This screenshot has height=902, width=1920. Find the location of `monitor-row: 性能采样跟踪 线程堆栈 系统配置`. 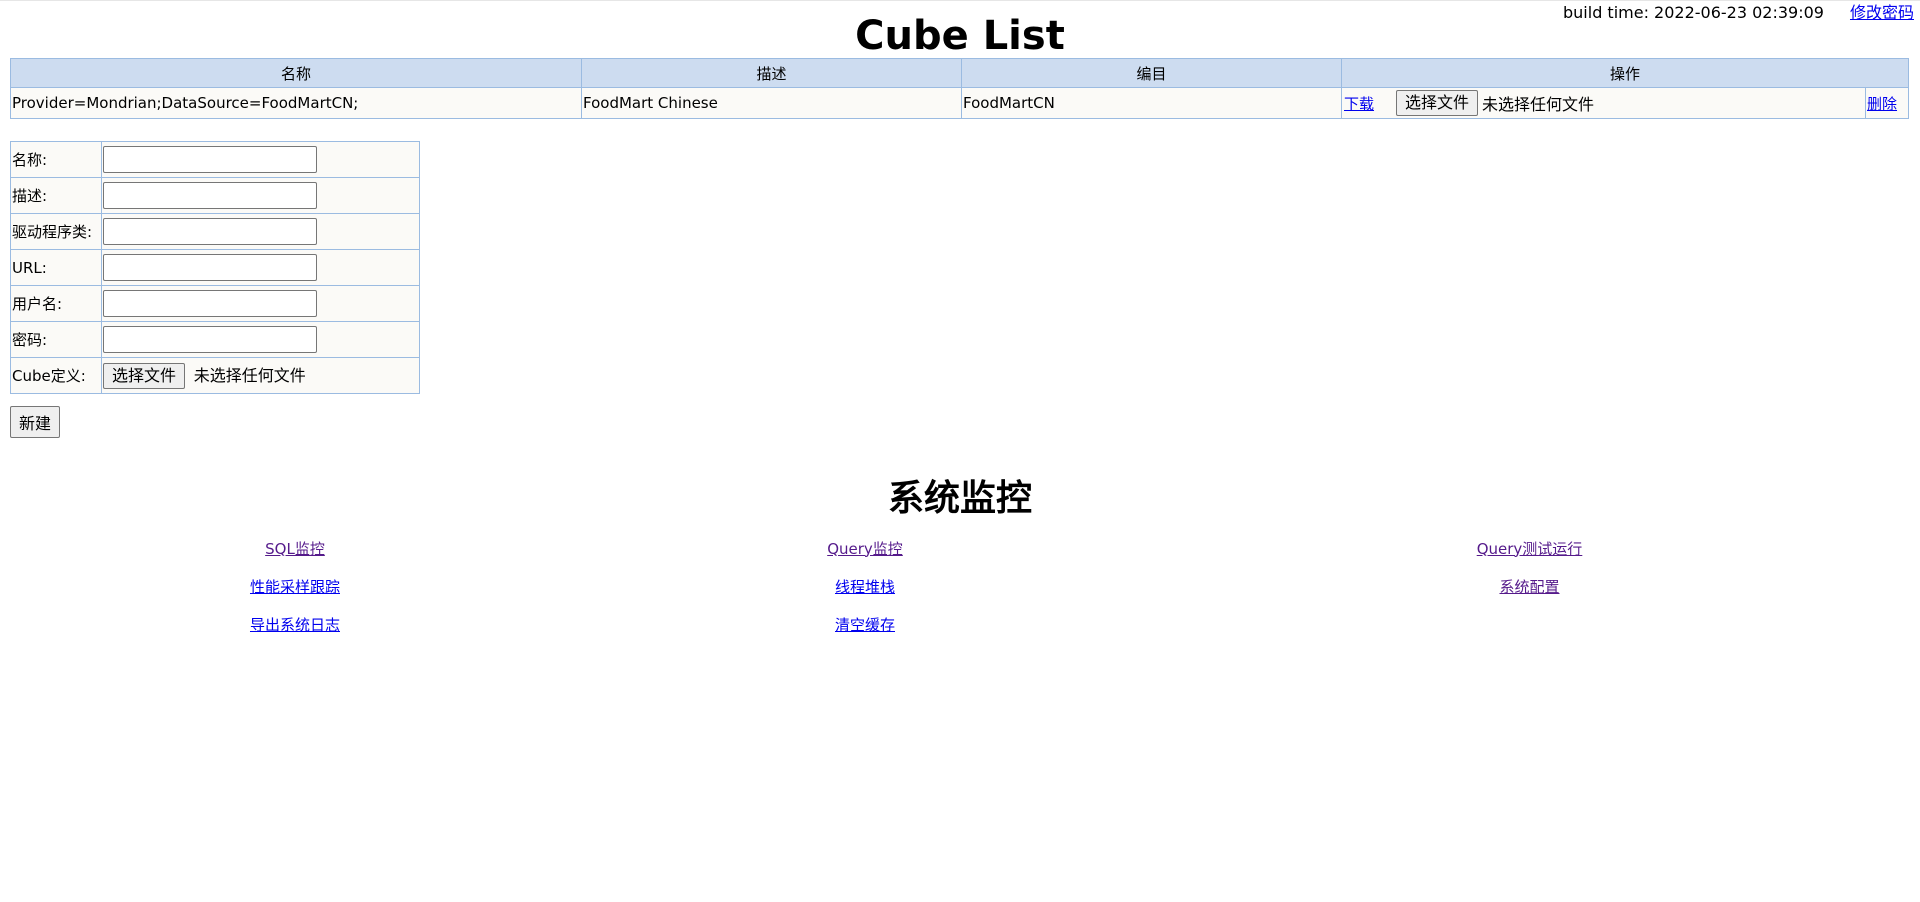

monitor-row: 性能采样跟踪 线程堆栈 系统配置 is located at coordinates (959, 586).